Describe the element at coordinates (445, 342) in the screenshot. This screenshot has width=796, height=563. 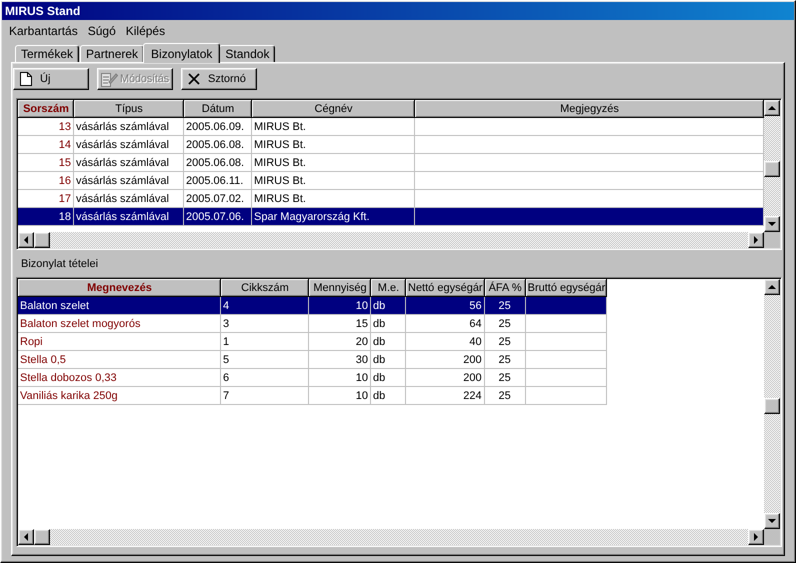
I see `table-cell: 40` at that location.